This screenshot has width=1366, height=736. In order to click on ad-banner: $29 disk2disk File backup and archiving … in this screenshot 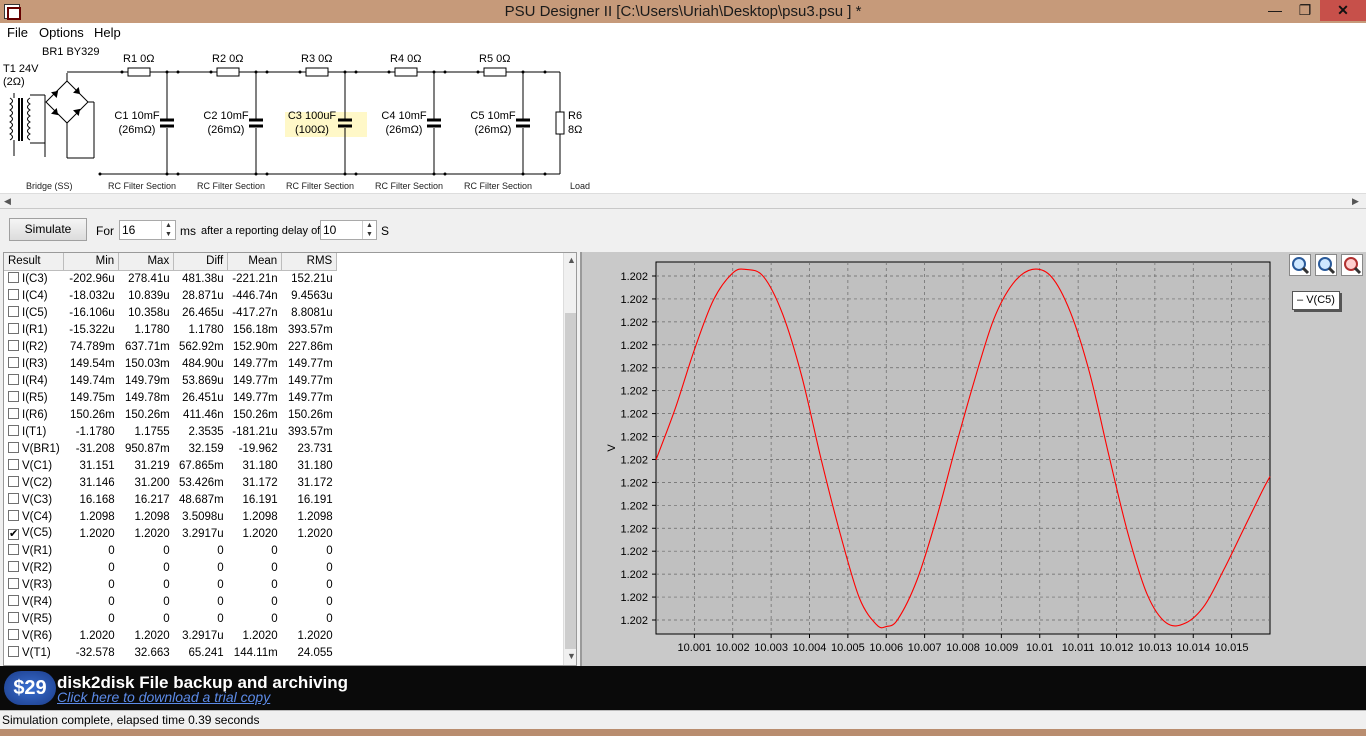, I will do `click(683, 688)`.